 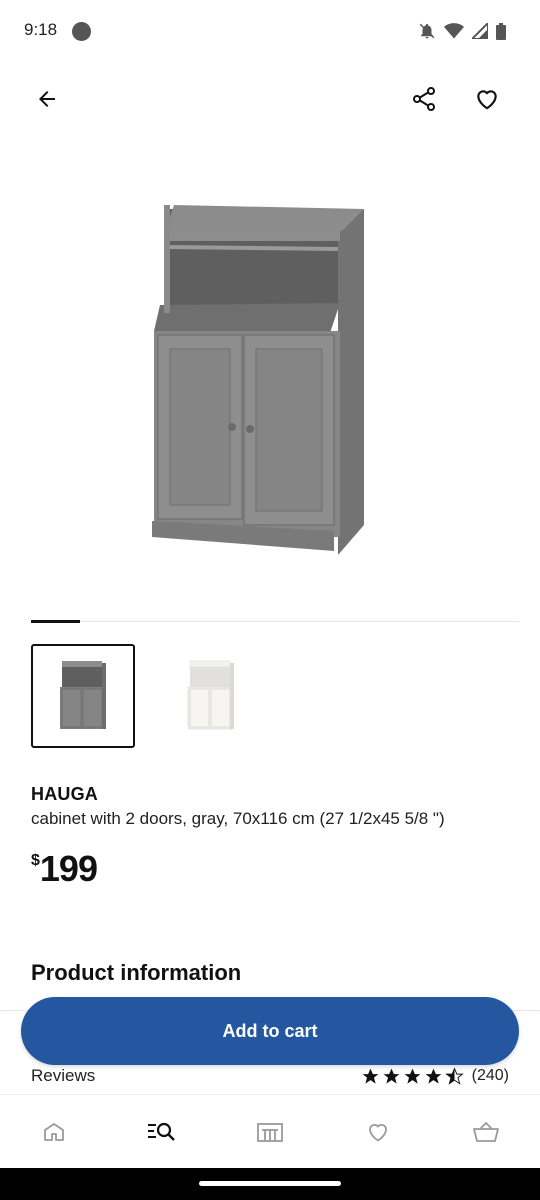 I want to click on share-button, so click(x=424, y=99).